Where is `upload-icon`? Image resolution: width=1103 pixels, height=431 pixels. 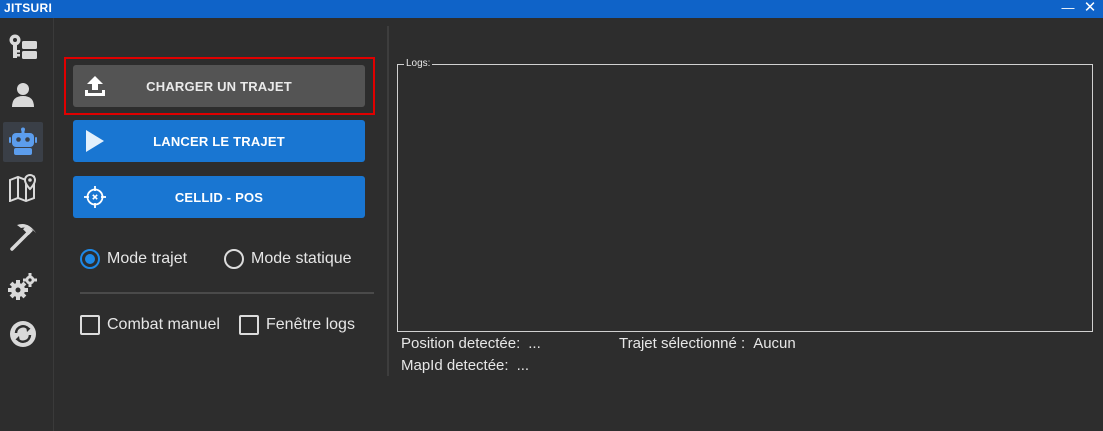
upload-icon is located at coordinates (95, 86).